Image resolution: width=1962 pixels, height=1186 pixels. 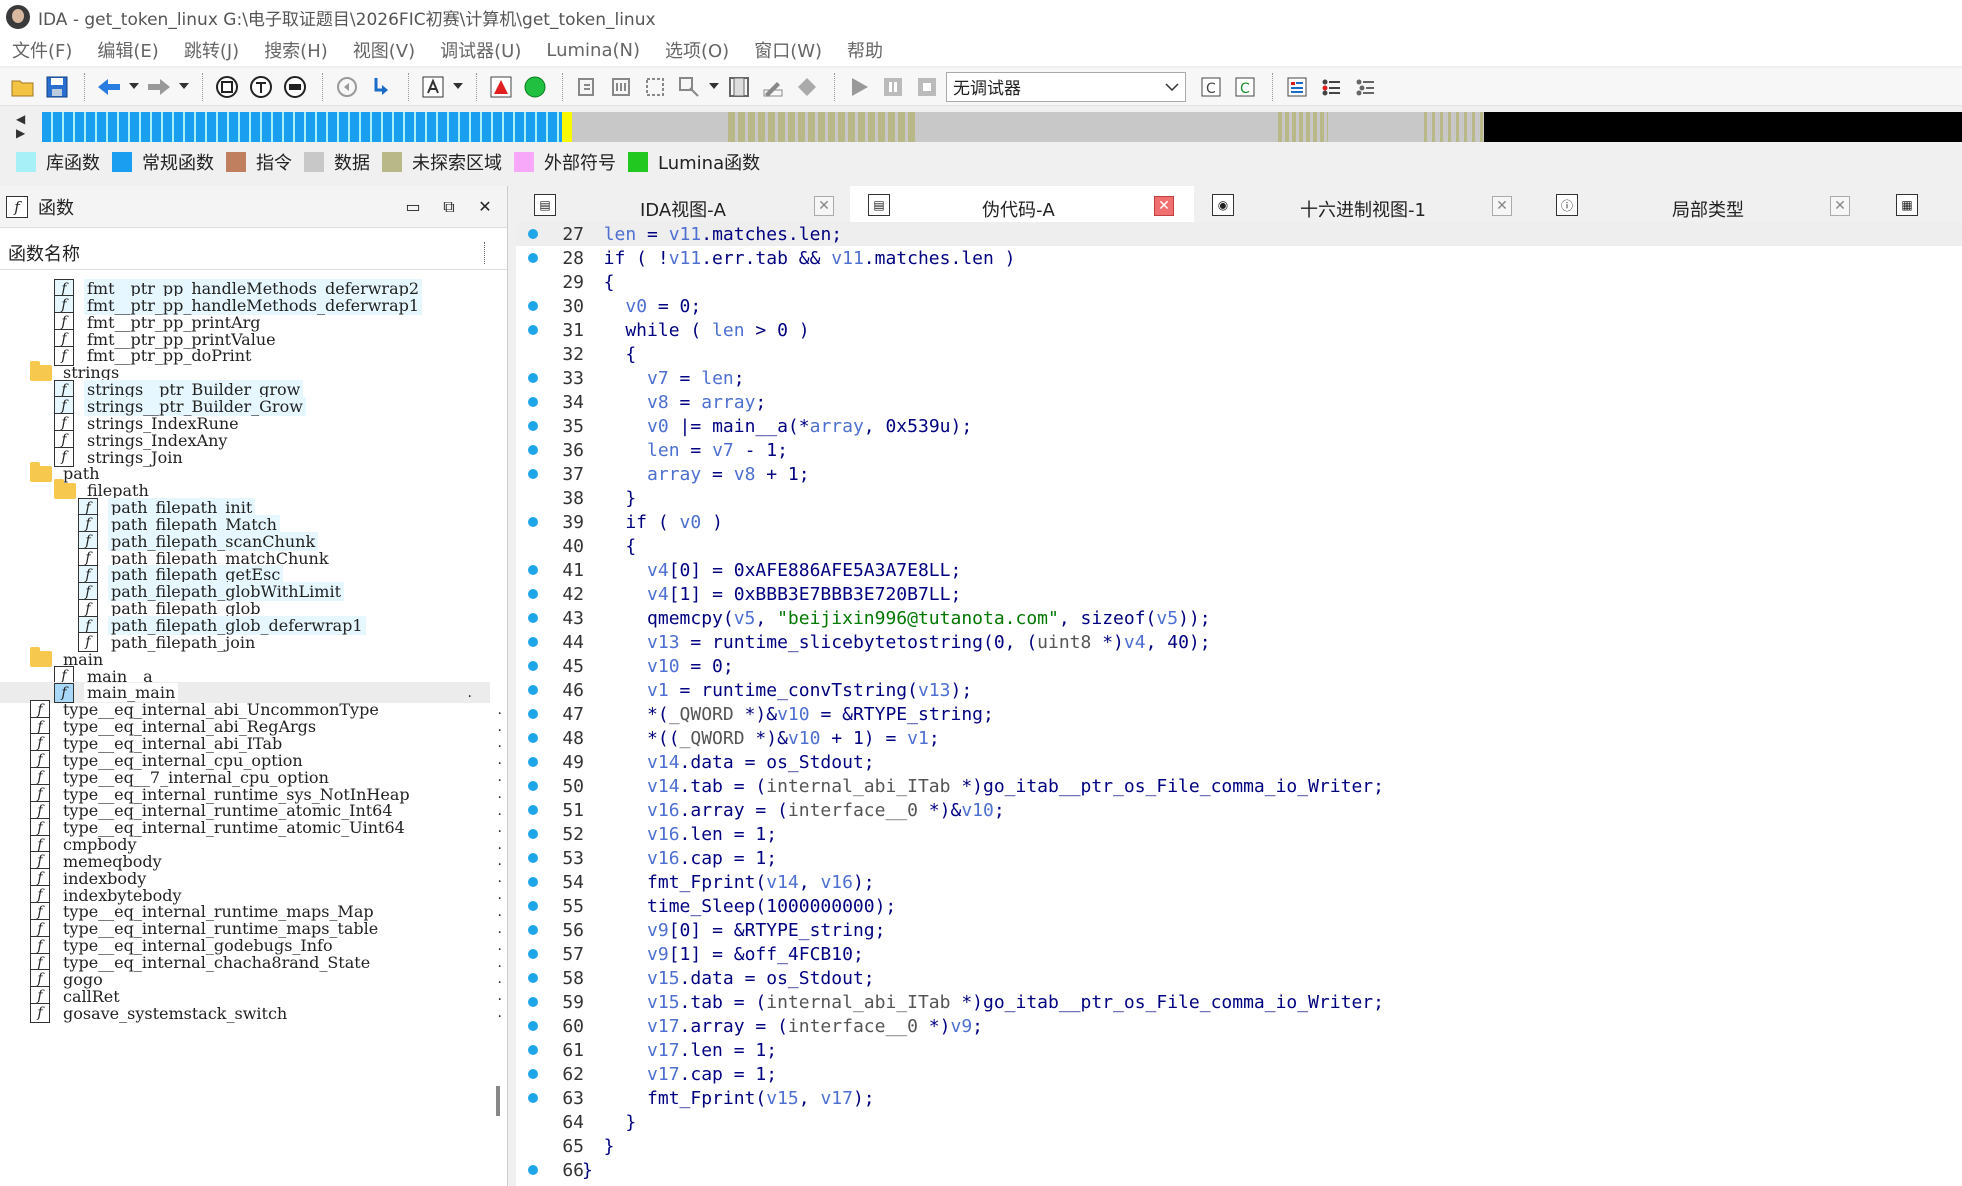 I want to click on code-line: 38 }, so click(x=1239, y=498).